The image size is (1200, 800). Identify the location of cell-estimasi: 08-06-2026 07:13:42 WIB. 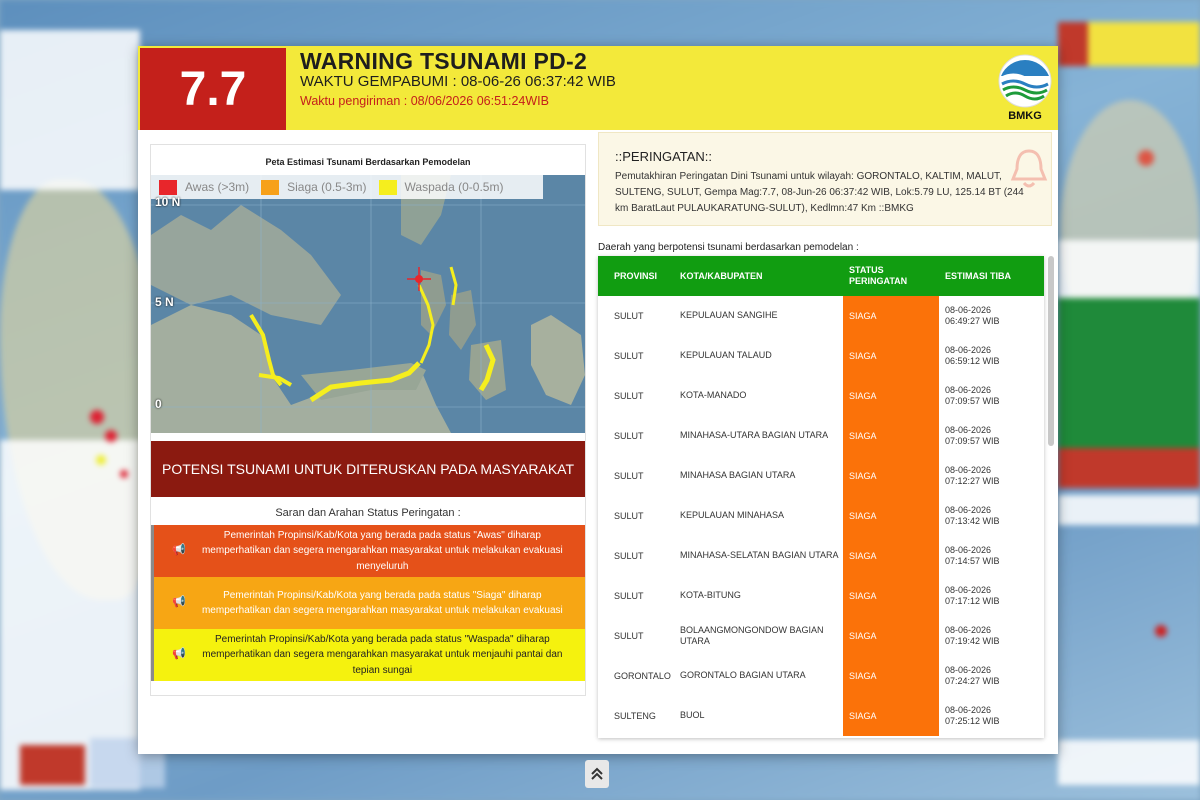
(972, 516).